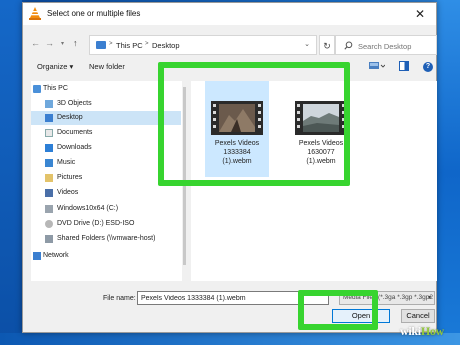 The image size is (460, 345). I want to click on breadcrumb-desktop: Desktop, so click(166, 45).